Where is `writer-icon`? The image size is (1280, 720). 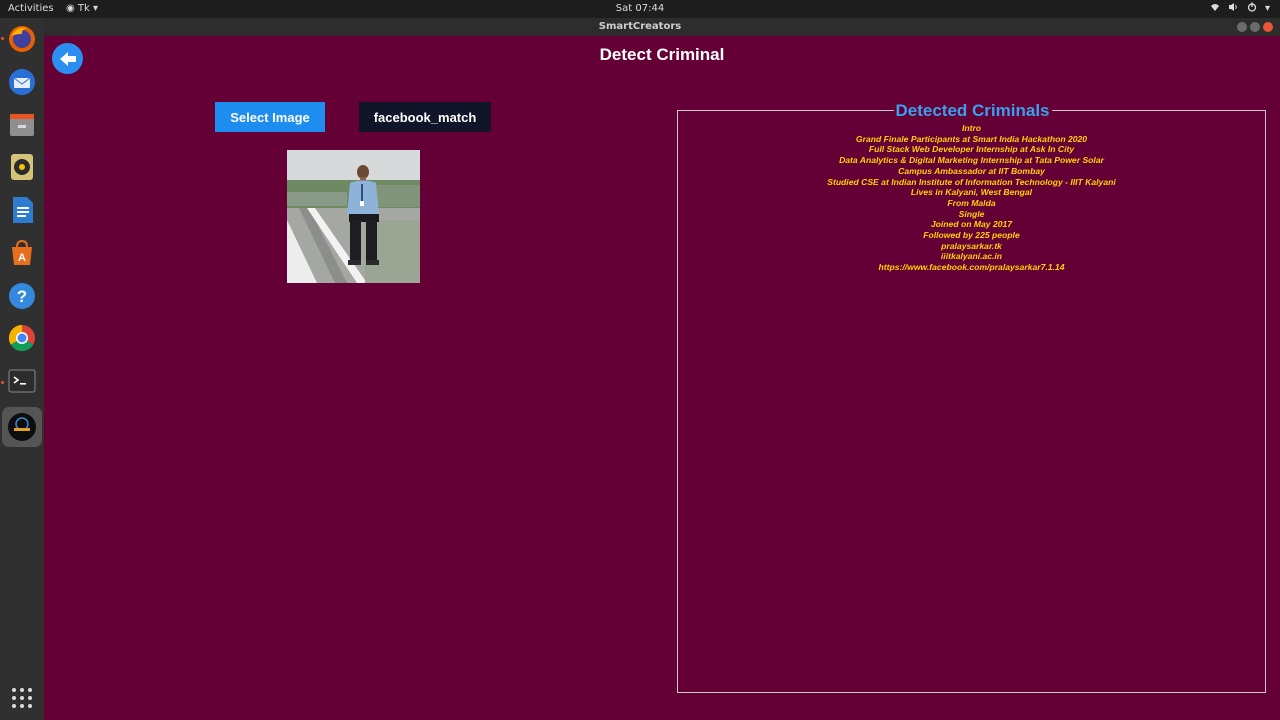
writer-icon is located at coordinates (22, 210).